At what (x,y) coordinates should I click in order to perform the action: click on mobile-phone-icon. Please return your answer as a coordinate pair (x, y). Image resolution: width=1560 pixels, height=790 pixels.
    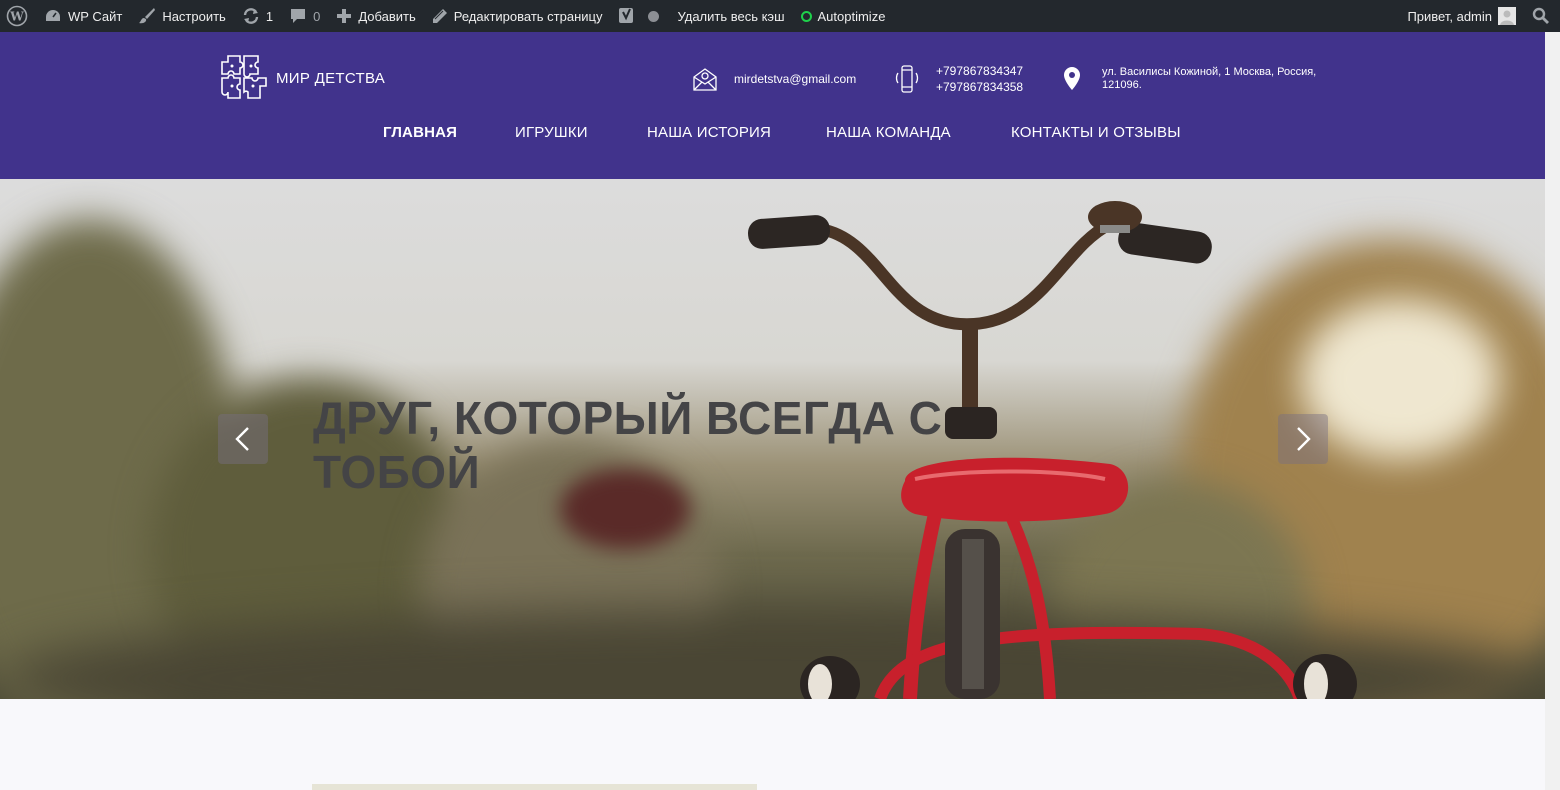
    Looking at the image, I should click on (907, 79).